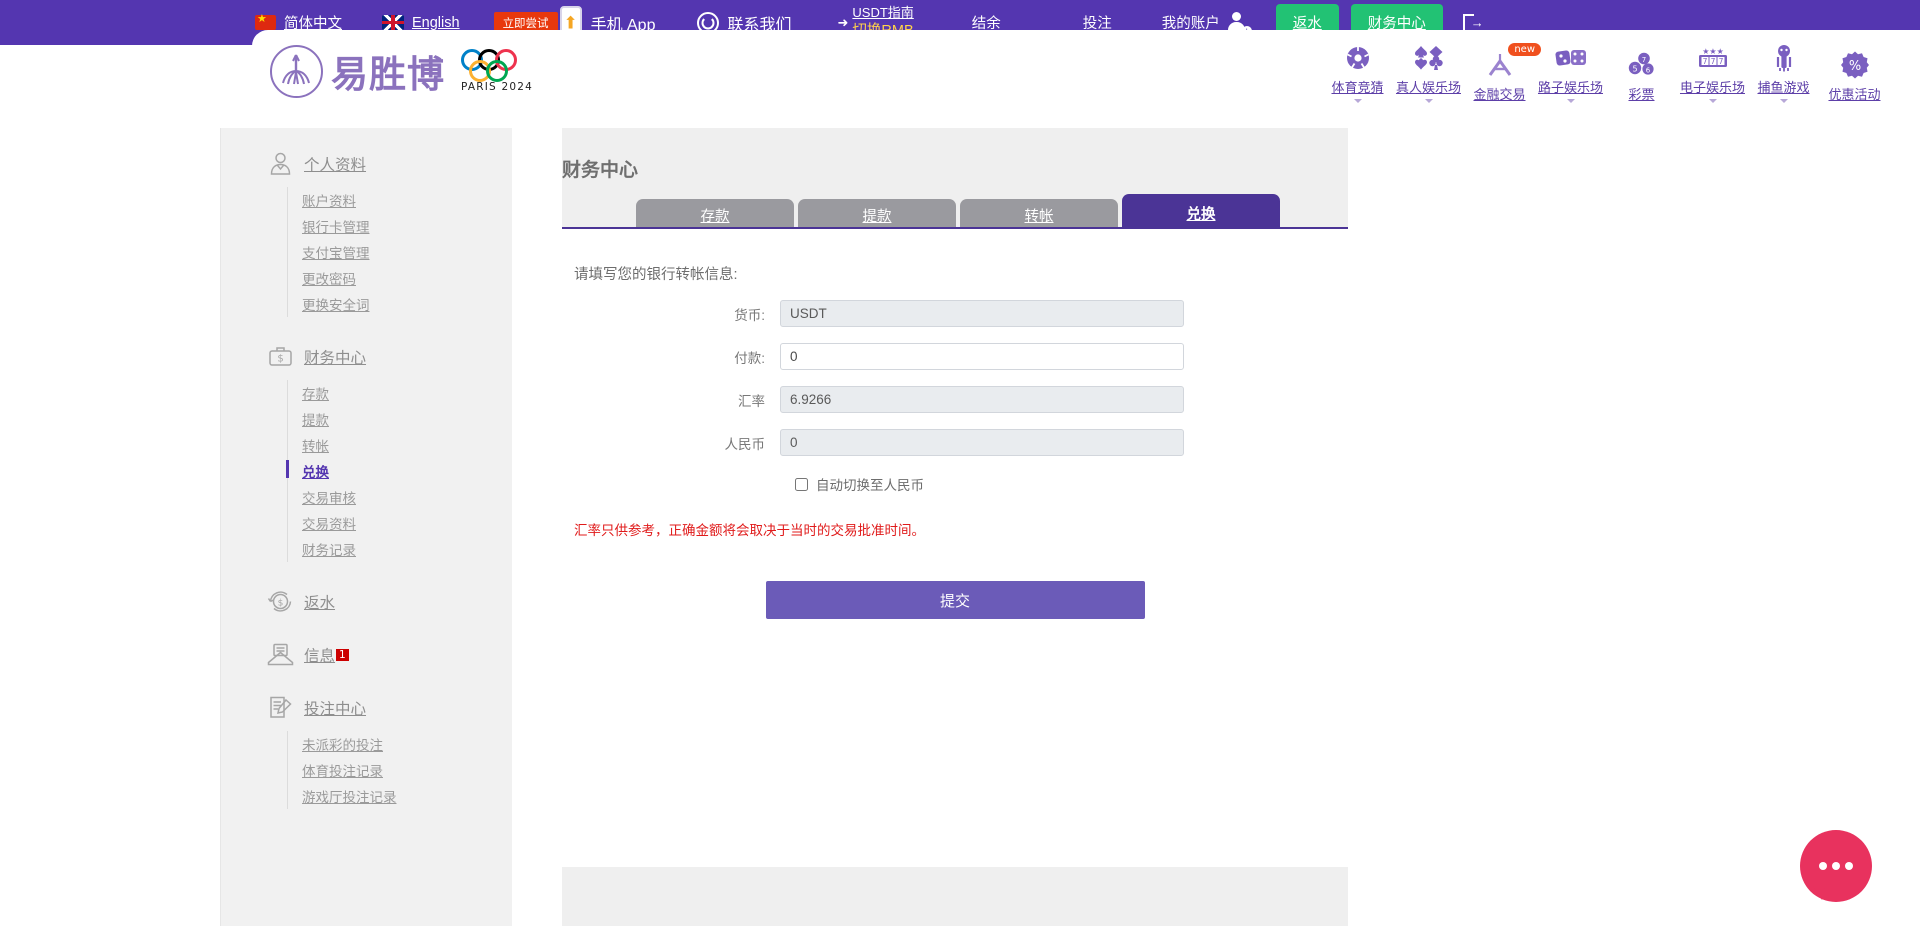  I want to click on sidebar-link-alipay: 支付宝管理, so click(400, 252).